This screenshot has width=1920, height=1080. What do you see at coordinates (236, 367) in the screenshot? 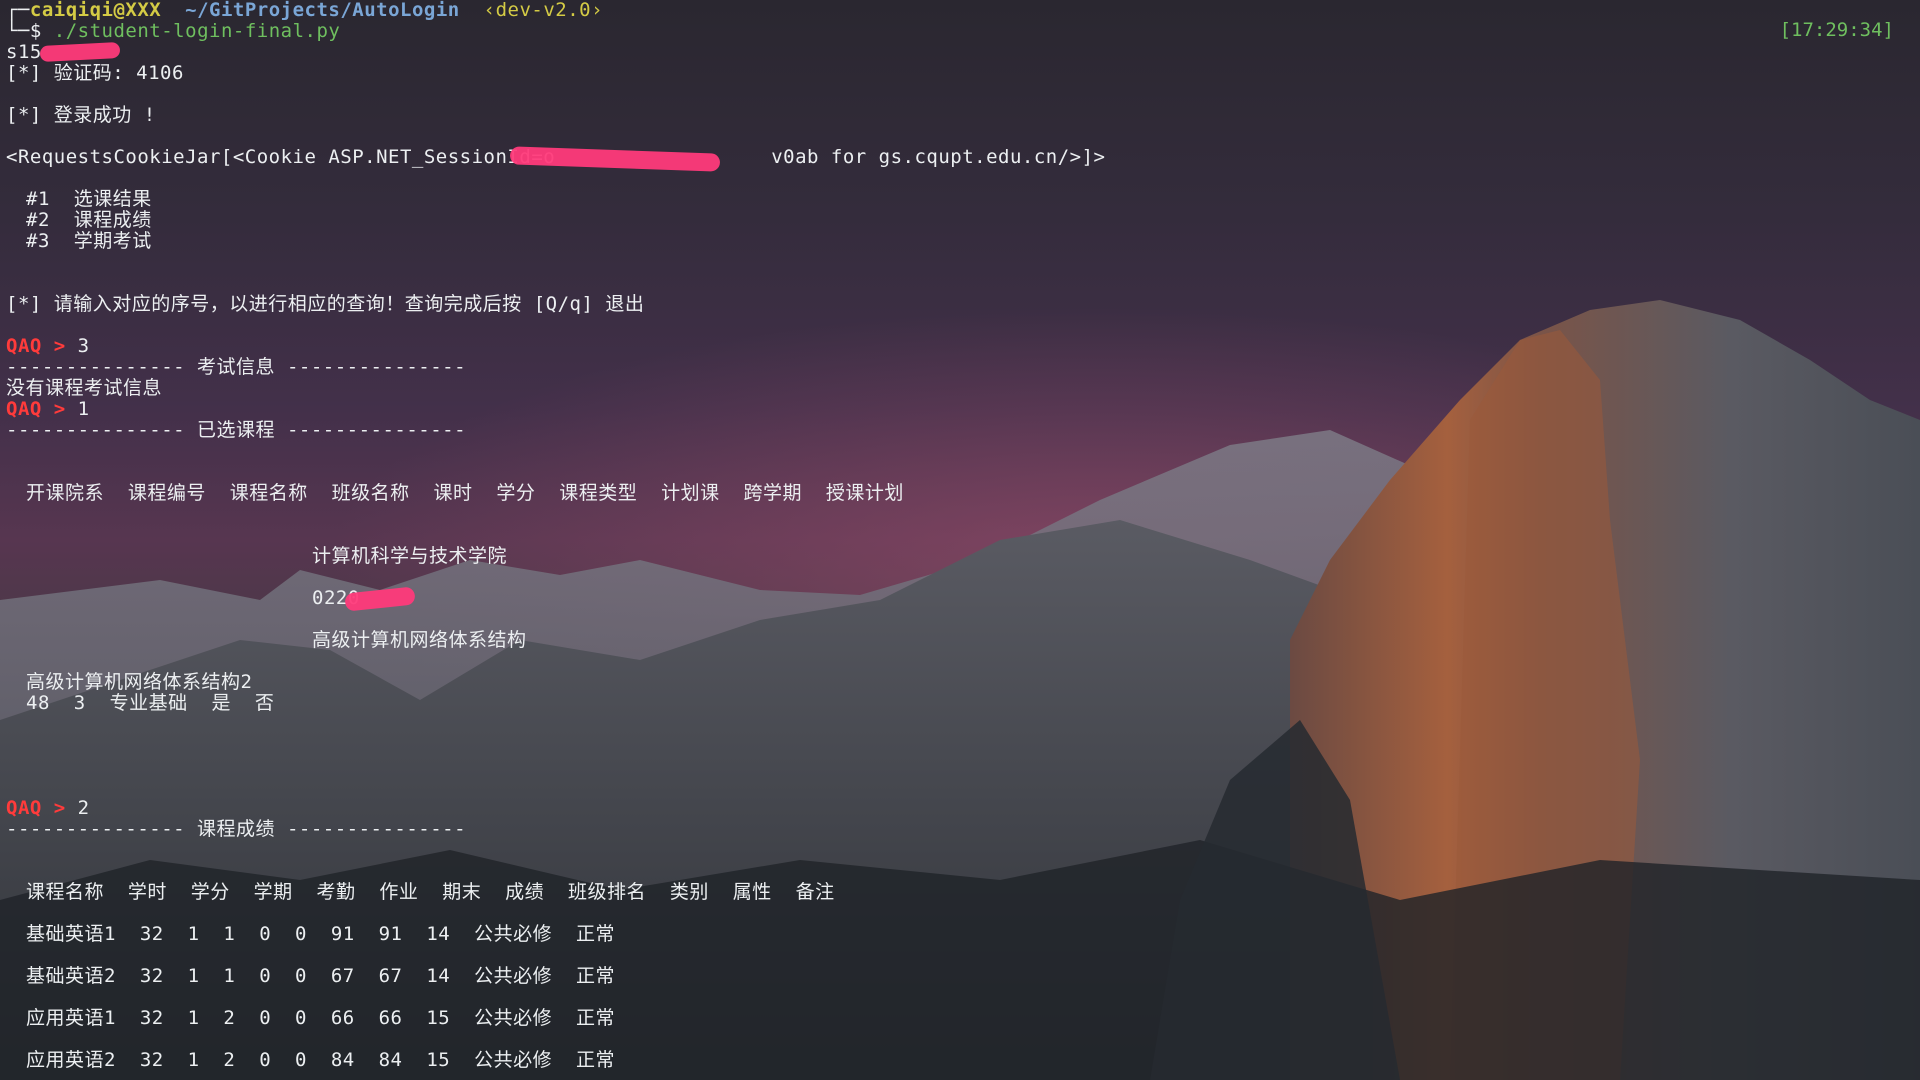
I see `exam-header: --------------- 考试信息 ---------------` at bounding box center [236, 367].